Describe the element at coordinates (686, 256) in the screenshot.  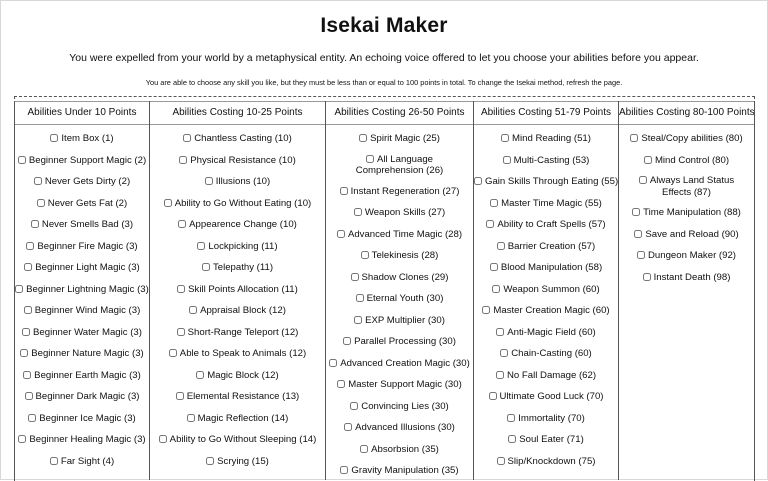
I see `ability-option: Dungeon Maker (92)` at that location.